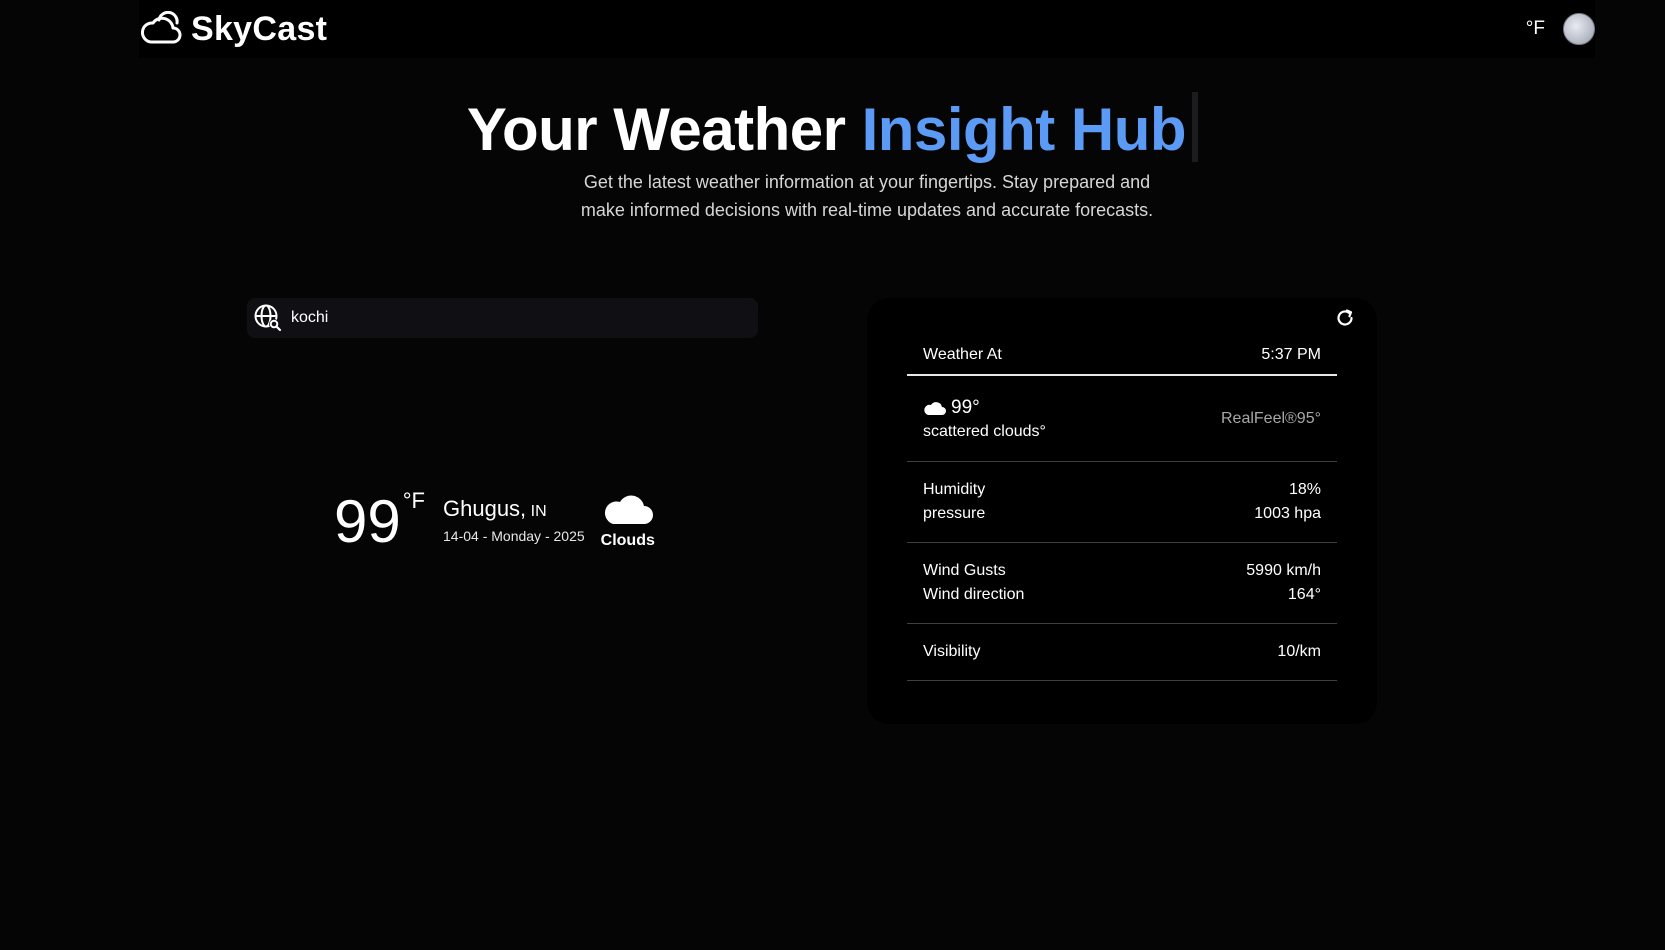 The height and width of the screenshot is (950, 1665). I want to click on typing-caret, so click(1195, 127).